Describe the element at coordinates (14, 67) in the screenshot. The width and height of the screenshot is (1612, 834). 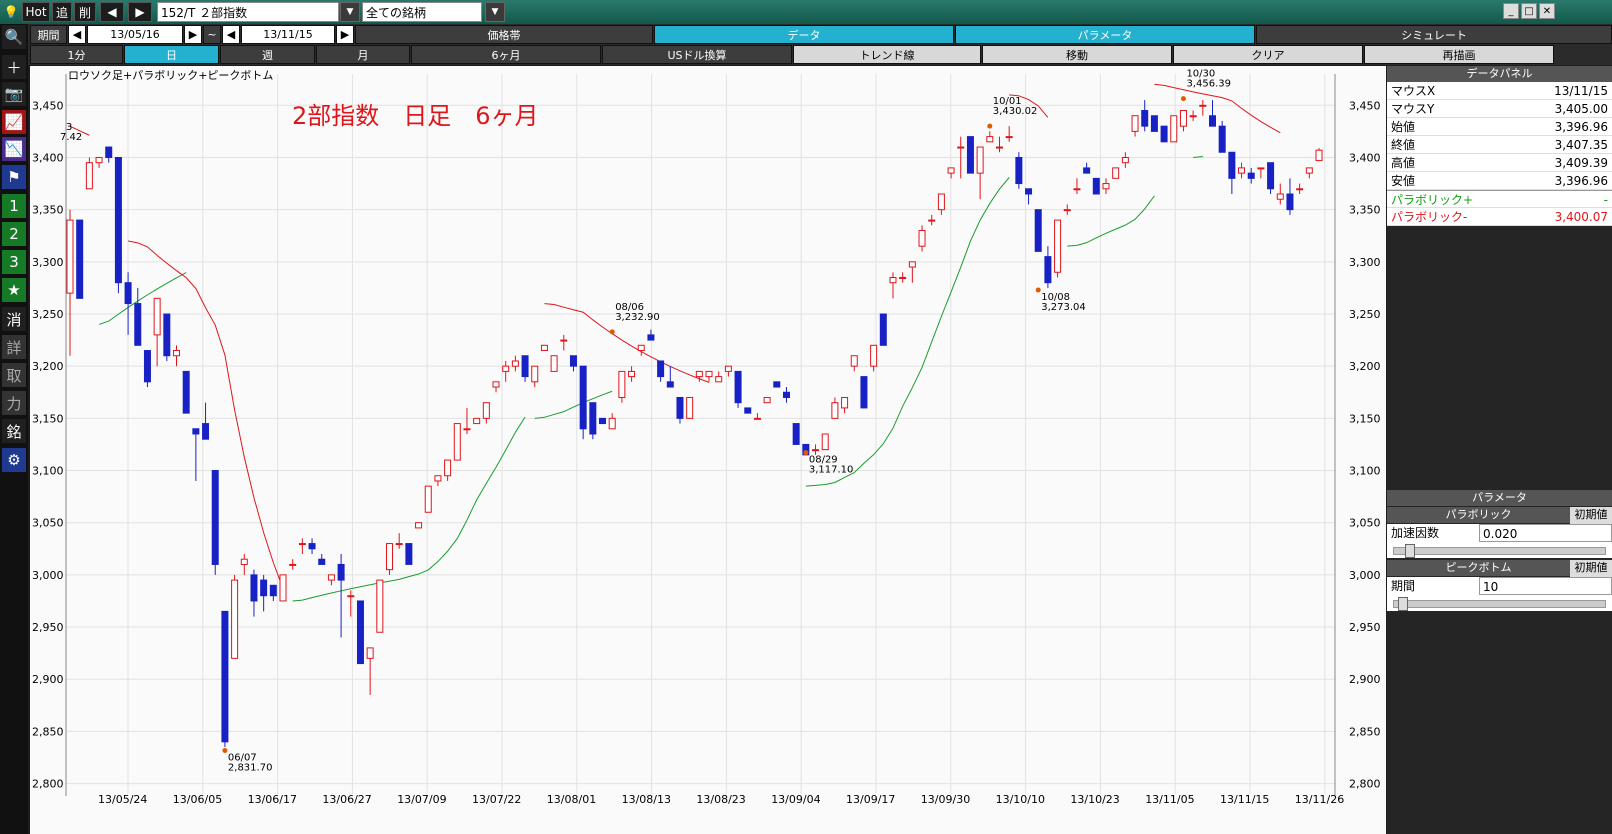
I see `plus-icon: ＋` at that location.